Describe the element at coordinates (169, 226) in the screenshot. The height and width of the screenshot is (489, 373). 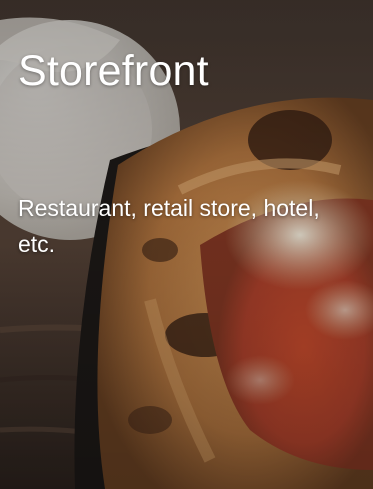
I see `card-subtitle: Restaurant, retail store, hotel, etc.` at that location.